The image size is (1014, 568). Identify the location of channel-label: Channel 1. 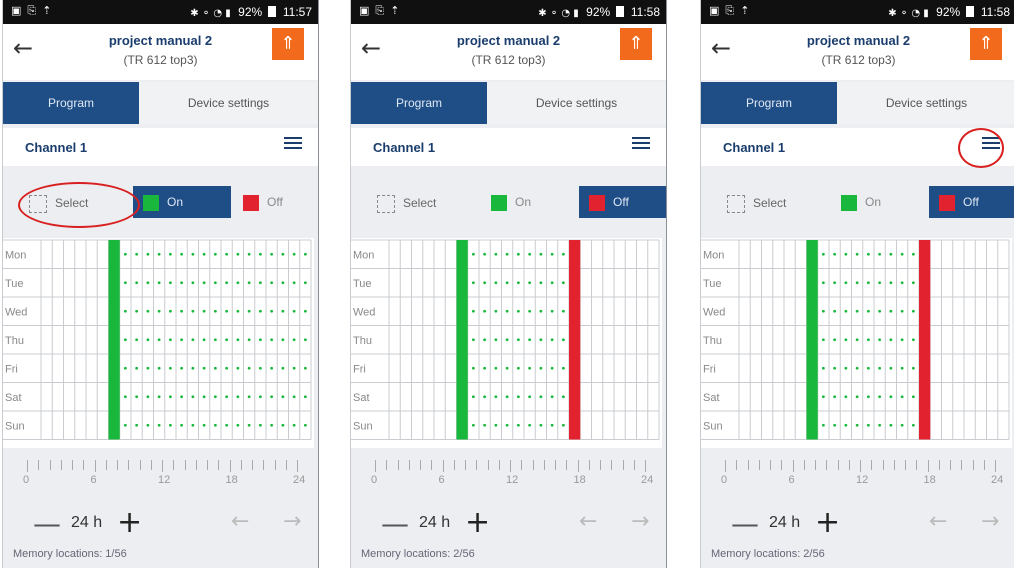
(754, 147).